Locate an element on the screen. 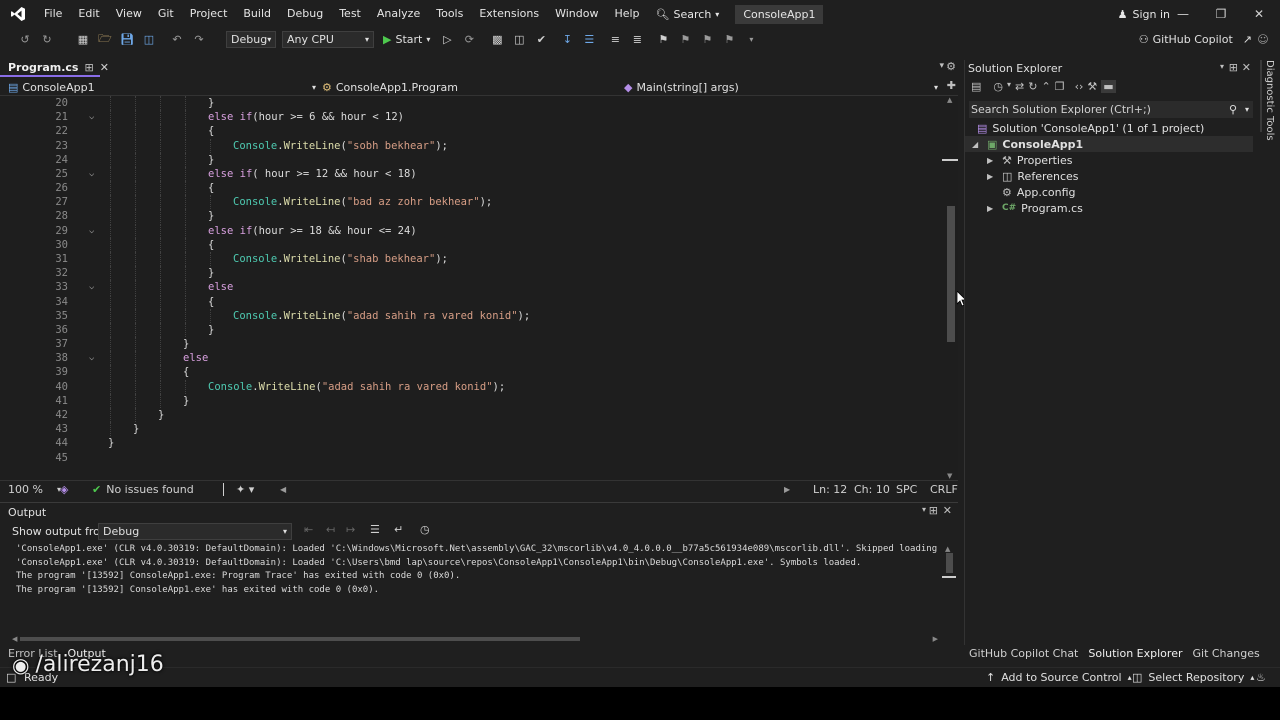 The height and width of the screenshot is (720, 1280). code-line: 39 { is located at coordinates (472, 372).